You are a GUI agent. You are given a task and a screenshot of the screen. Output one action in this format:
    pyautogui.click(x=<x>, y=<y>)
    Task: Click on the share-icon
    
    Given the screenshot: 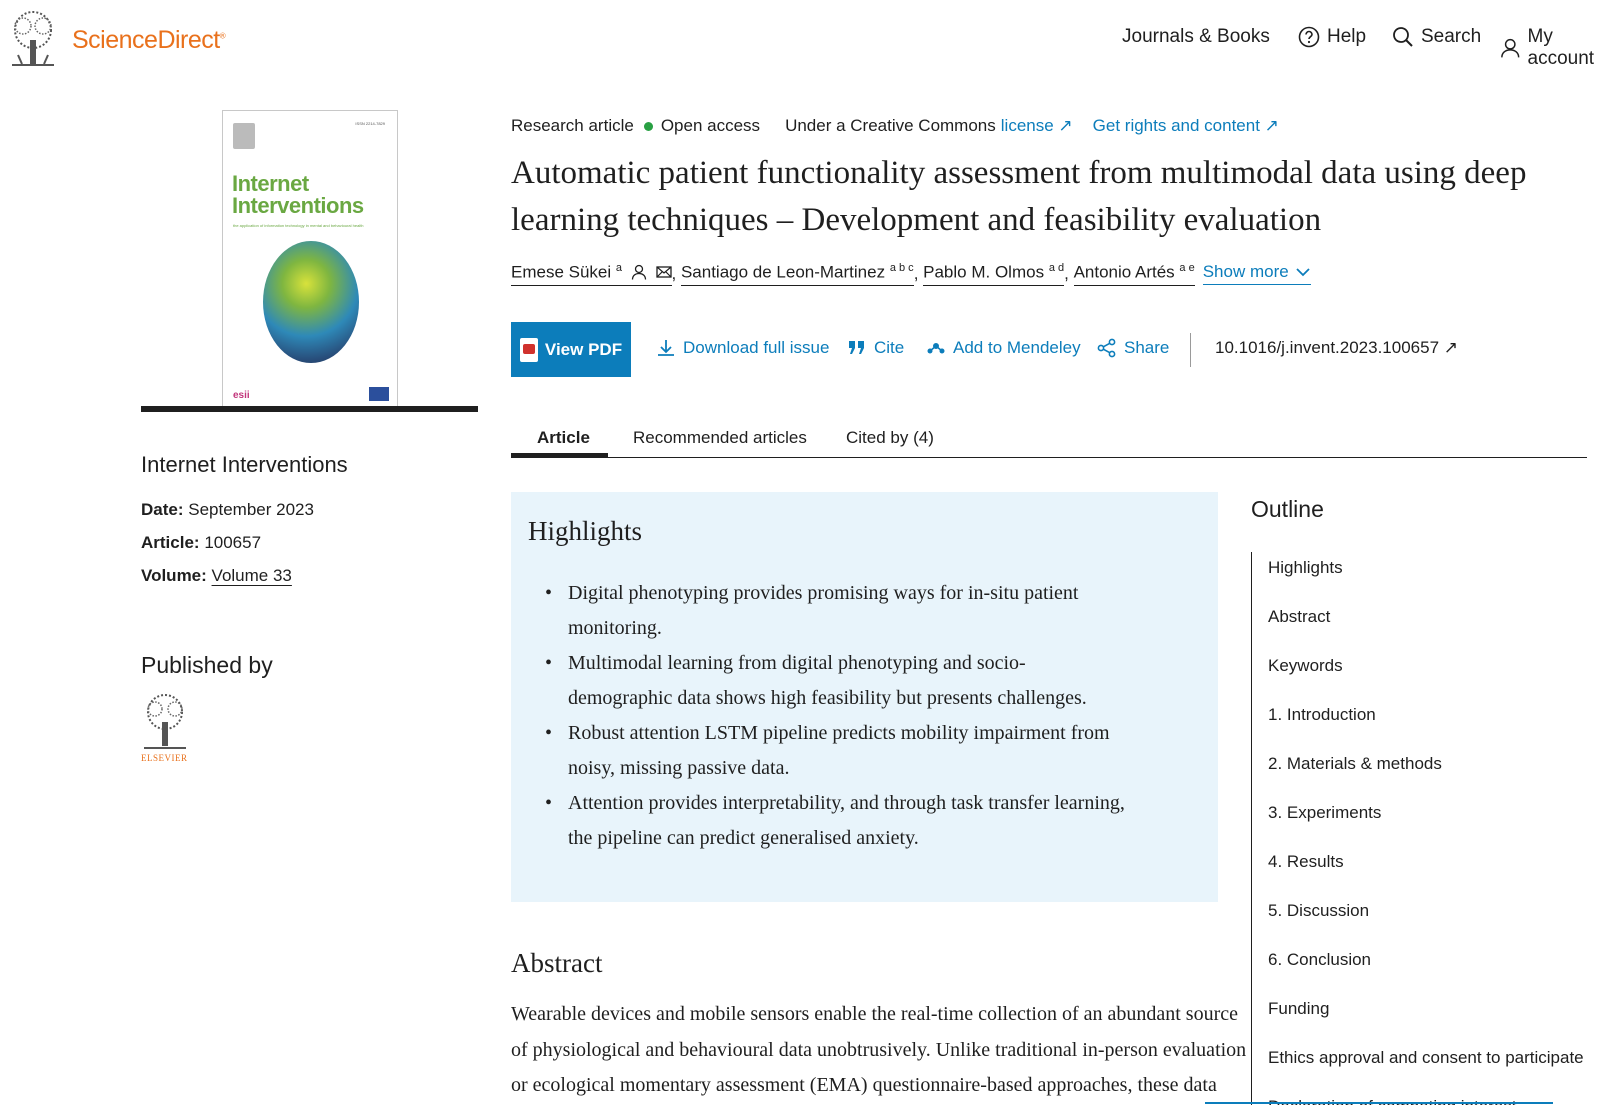 What is the action you would take?
    pyautogui.click(x=1106, y=348)
    